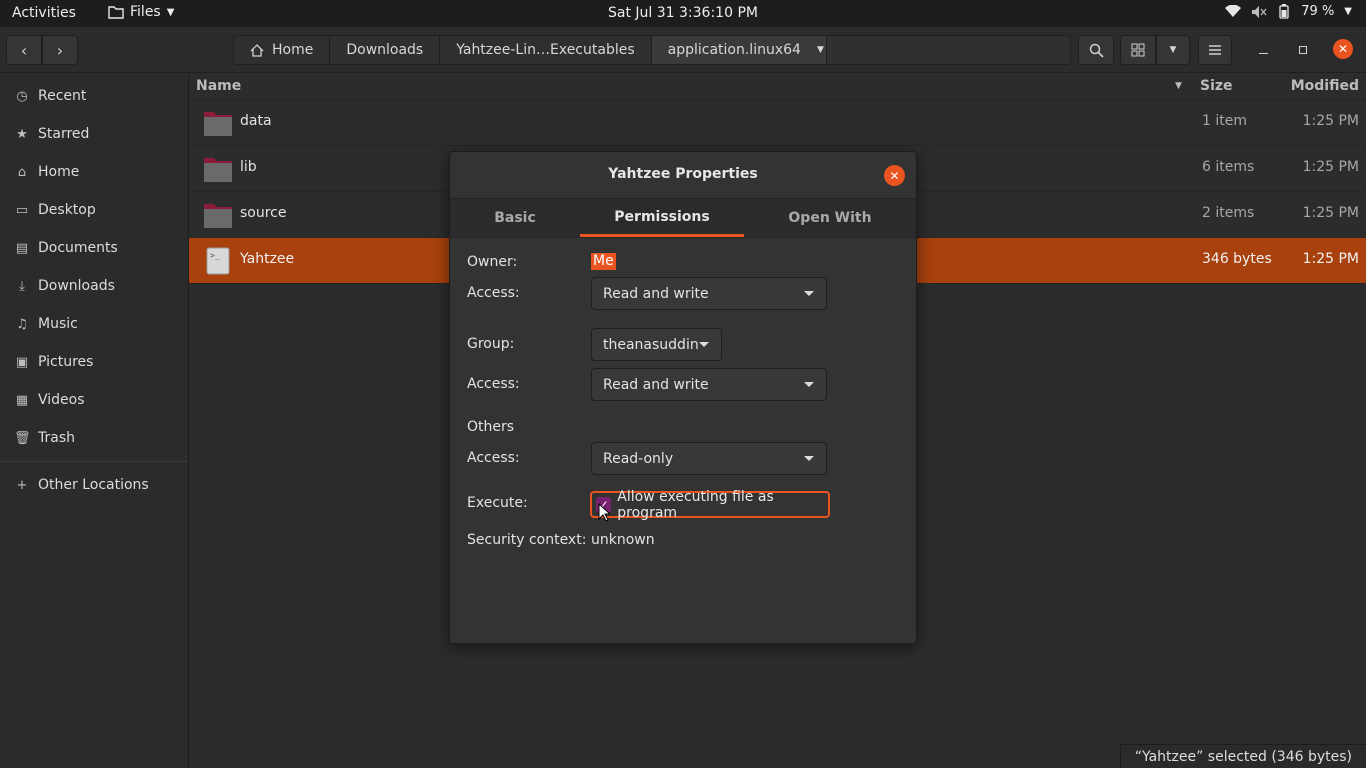 The width and height of the screenshot is (1366, 768). What do you see at coordinates (282, 50) in the screenshot?
I see `crumb-home: Home` at bounding box center [282, 50].